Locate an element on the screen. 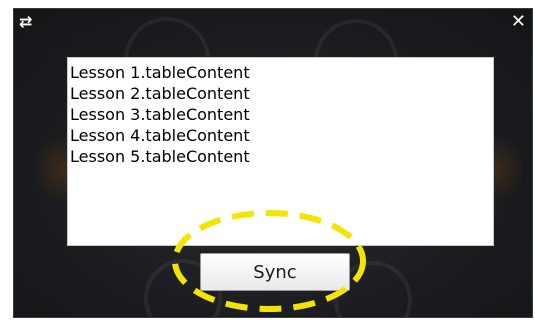 This screenshot has height=325, width=535. list-item: Lesson 2.tableContent is located at coordinates (281, 93).